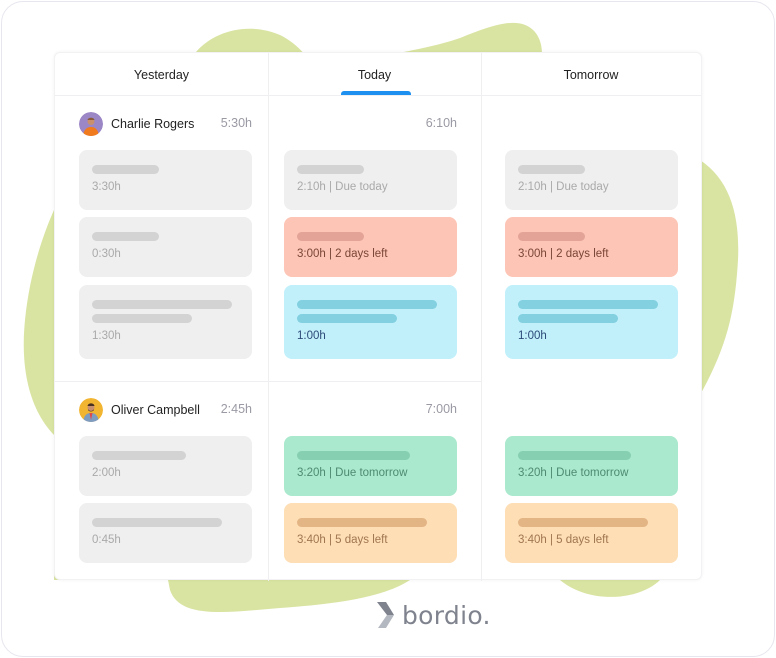 The width and height of the screenshot is (776, 658). Describe the element at coordinates (236, 123) in the screenshot. I see `yesterday-hours: 5:30h` at that location.